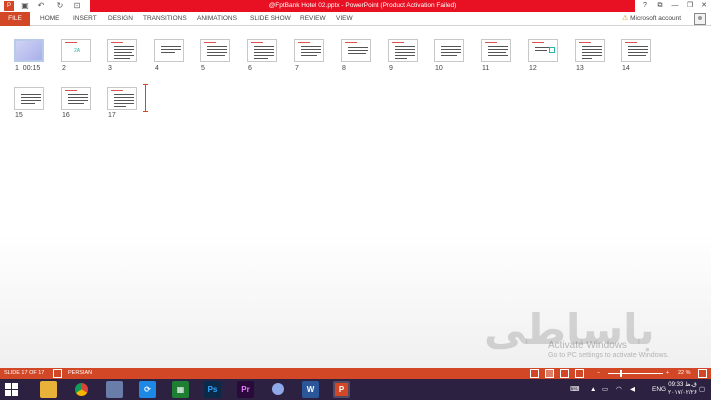 The image size is (711, 402). What do you see at coordinates (683, 393) in the screenshot?
I see `clock-date: ۲۰۱۷/۰۲/۲۶` at bounding box center [683, 393].